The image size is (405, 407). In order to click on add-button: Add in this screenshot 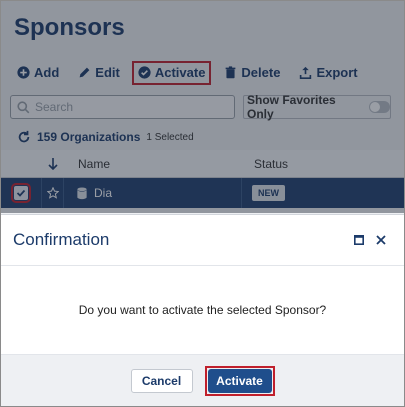, I will do `click(38, 73)`.